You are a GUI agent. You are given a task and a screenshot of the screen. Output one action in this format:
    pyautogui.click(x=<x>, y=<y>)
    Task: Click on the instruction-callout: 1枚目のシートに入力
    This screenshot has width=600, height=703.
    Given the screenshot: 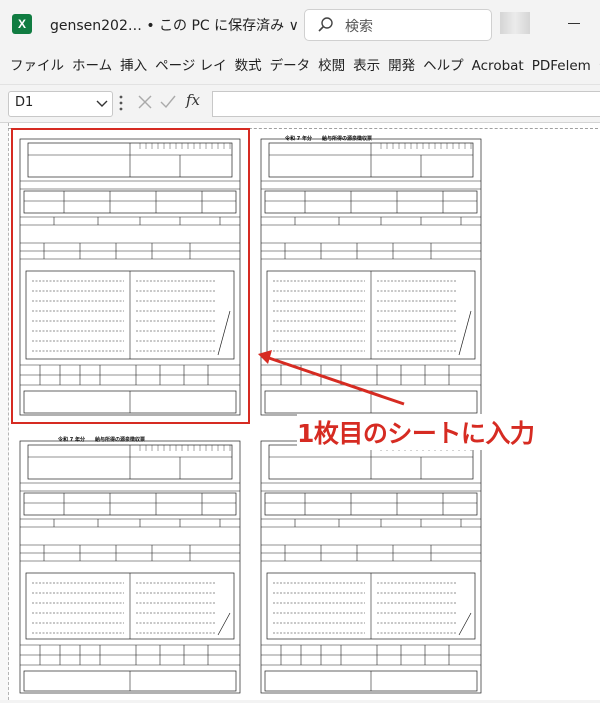 What is the action you would take?
    pyautogui.click(x=427, y=432)
    